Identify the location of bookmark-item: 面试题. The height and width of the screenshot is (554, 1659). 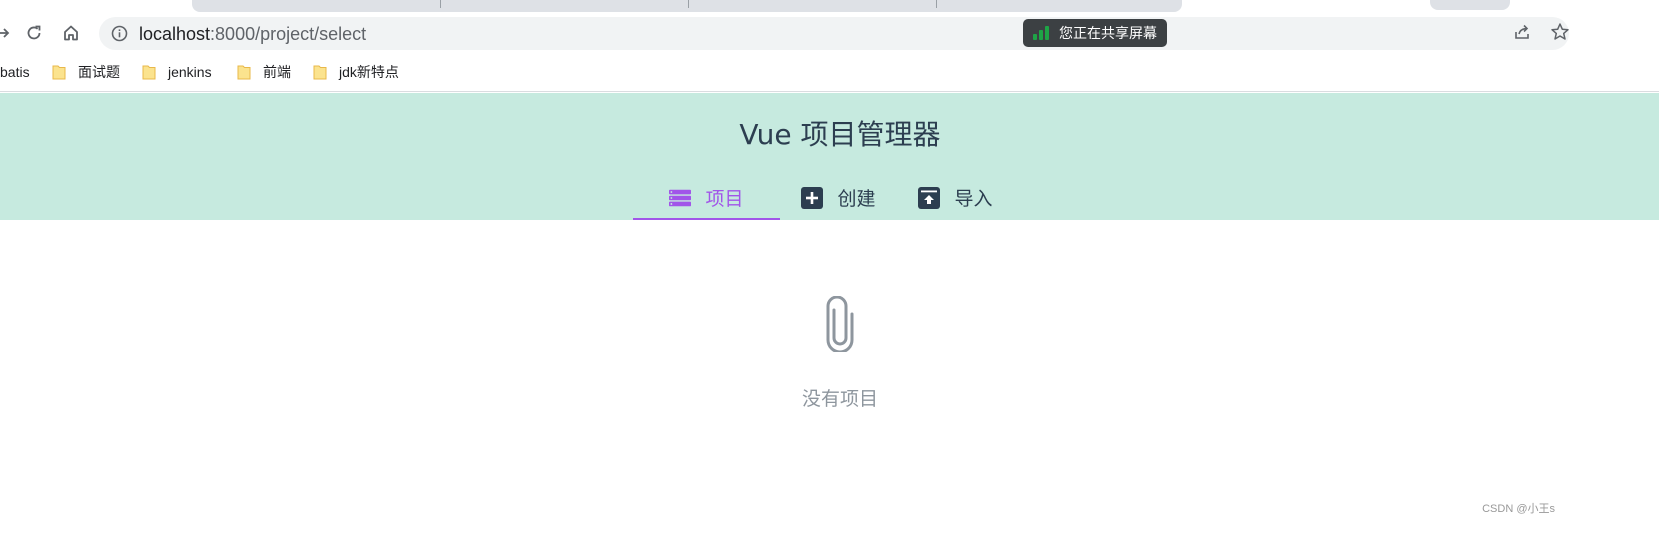
(86, 72).